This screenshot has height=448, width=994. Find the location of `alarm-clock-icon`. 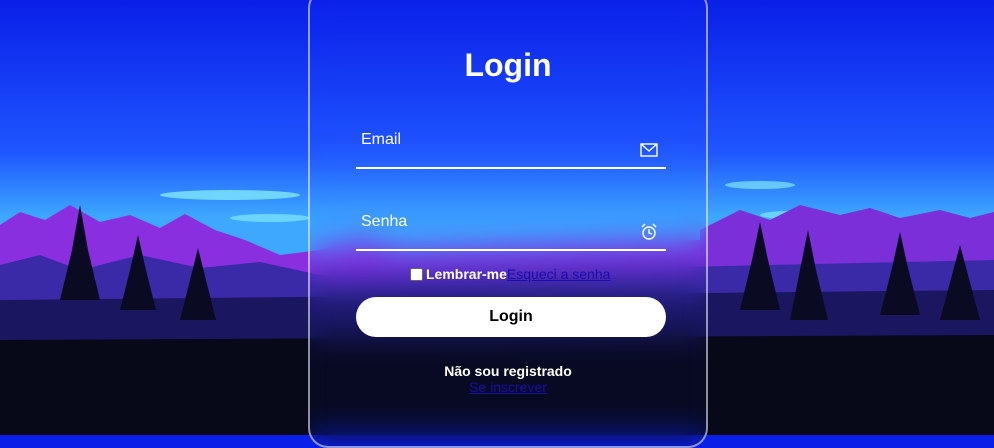

alarm-clock-icon is located at coordinates (649, 231).